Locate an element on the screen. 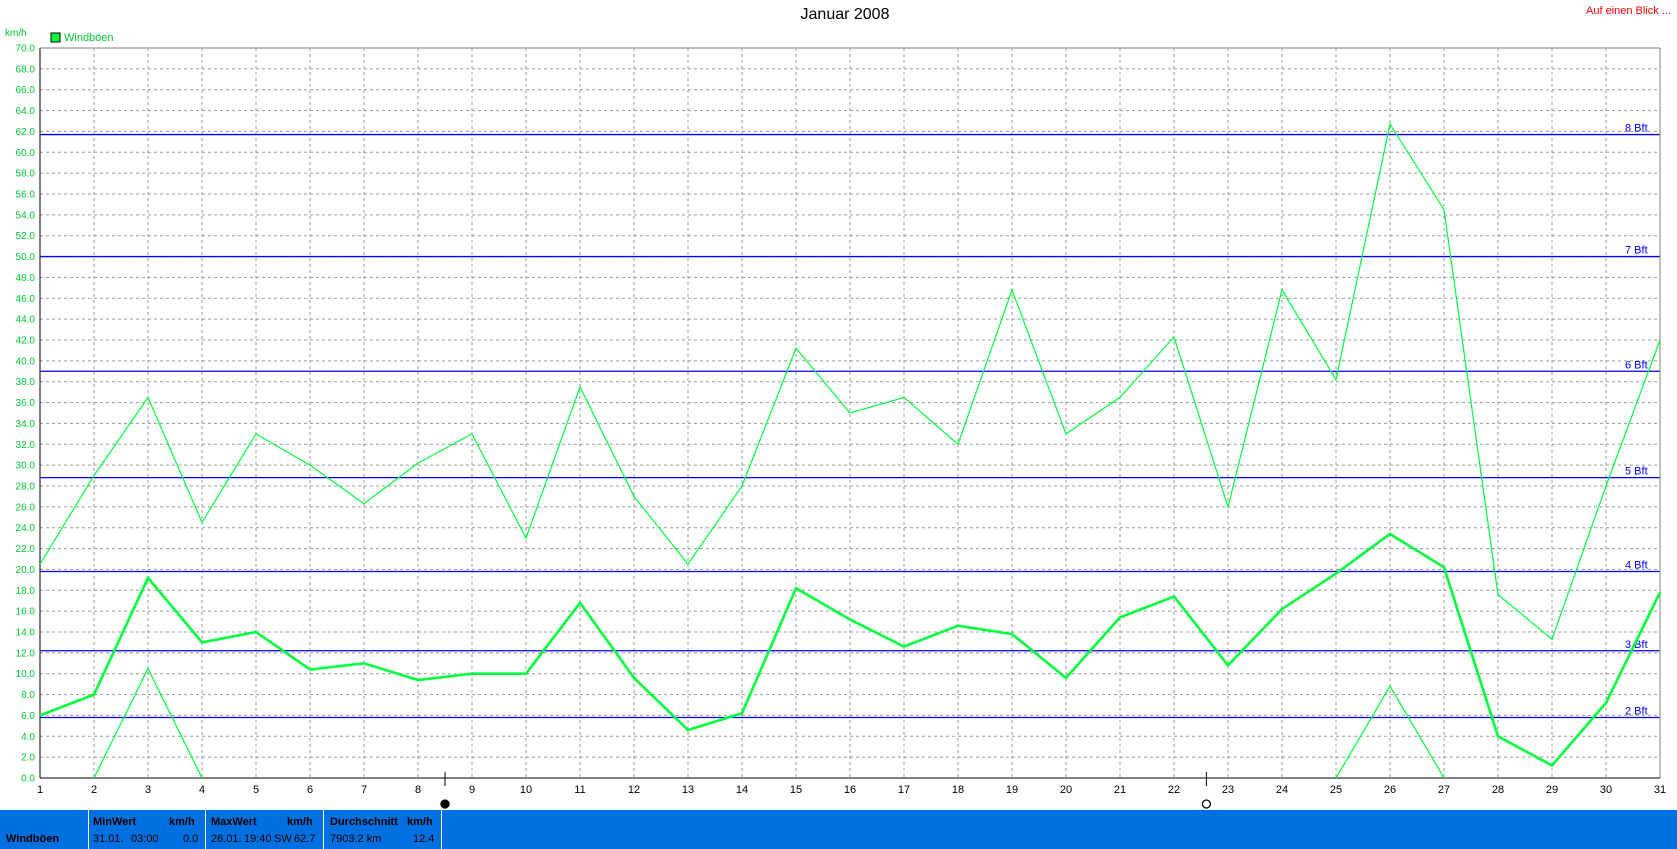  y-tick-label: 48.0 is located at coordinates (26, 278).